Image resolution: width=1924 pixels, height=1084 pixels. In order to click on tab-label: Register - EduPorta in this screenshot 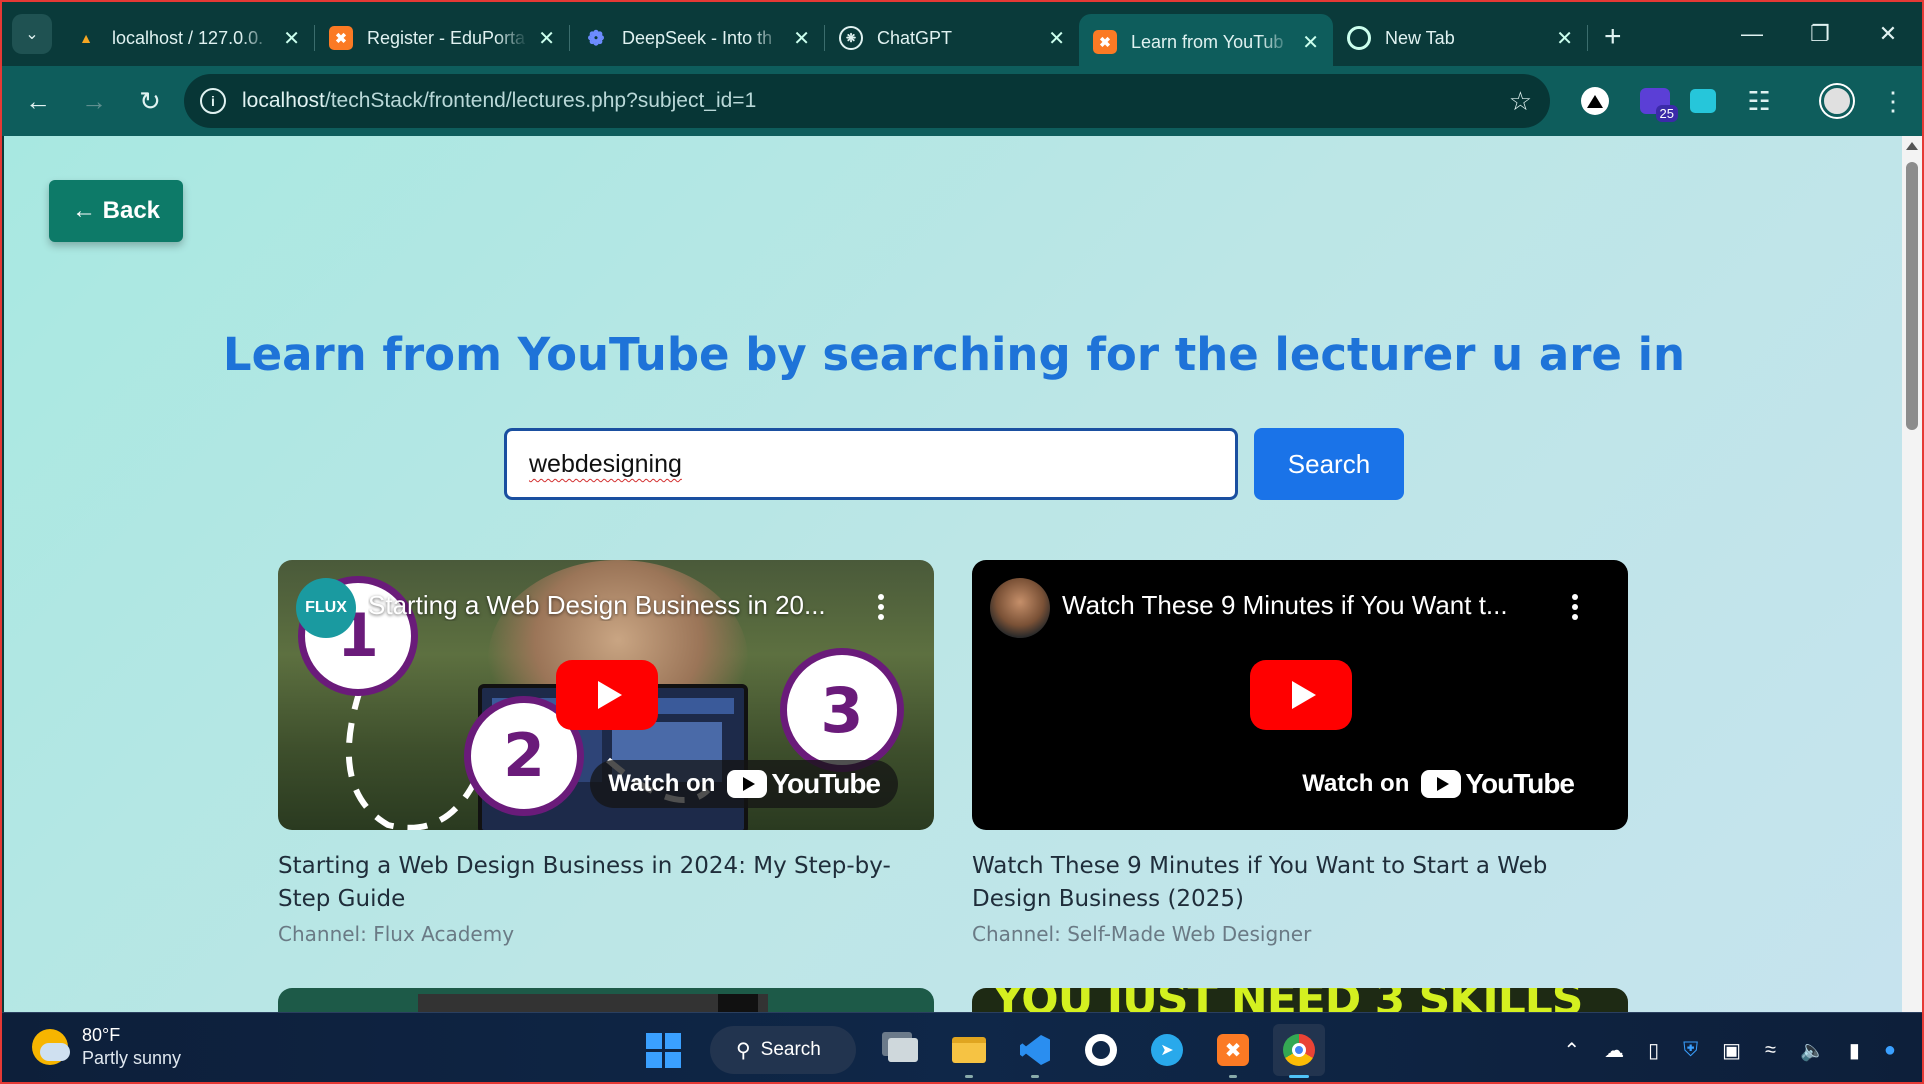, I will do `click(446, 37)`.